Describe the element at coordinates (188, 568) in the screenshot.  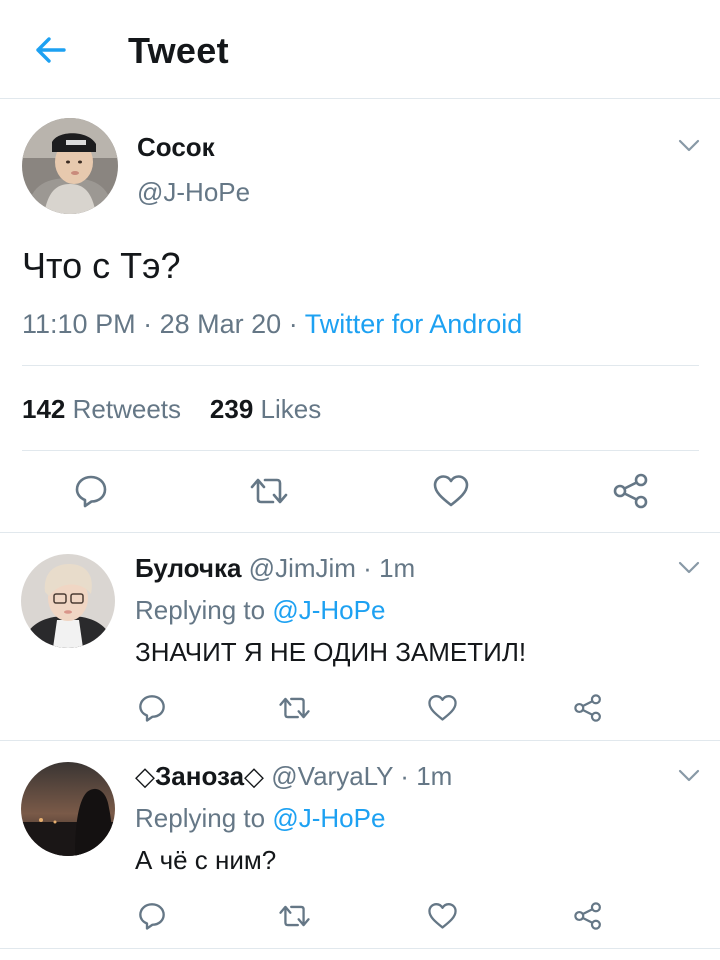
I see `author-name: Булочка` at that location.